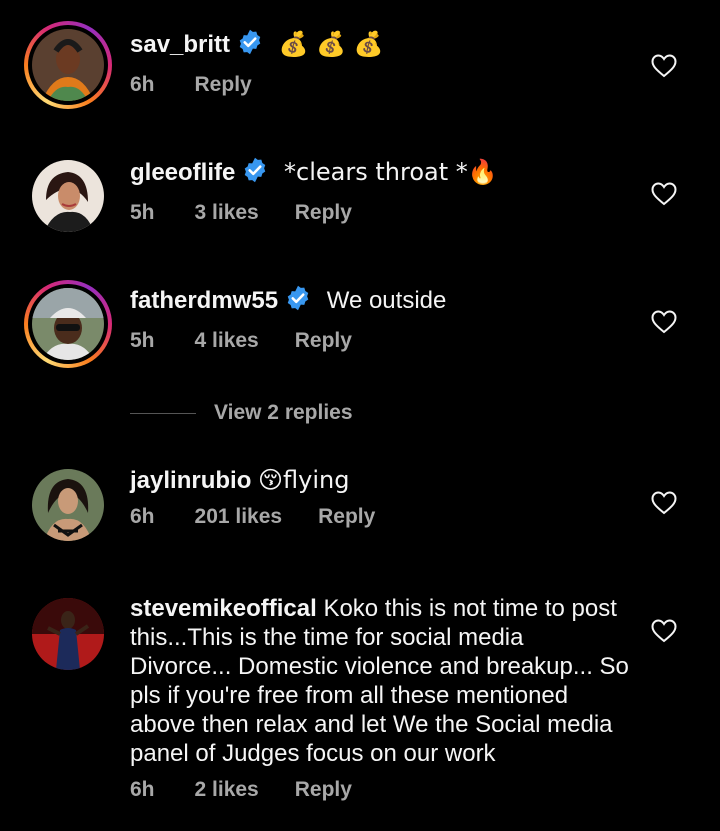 This screenshot has height=831, width=720. I want to click on like-count: 2 likes, so click(227, 790).